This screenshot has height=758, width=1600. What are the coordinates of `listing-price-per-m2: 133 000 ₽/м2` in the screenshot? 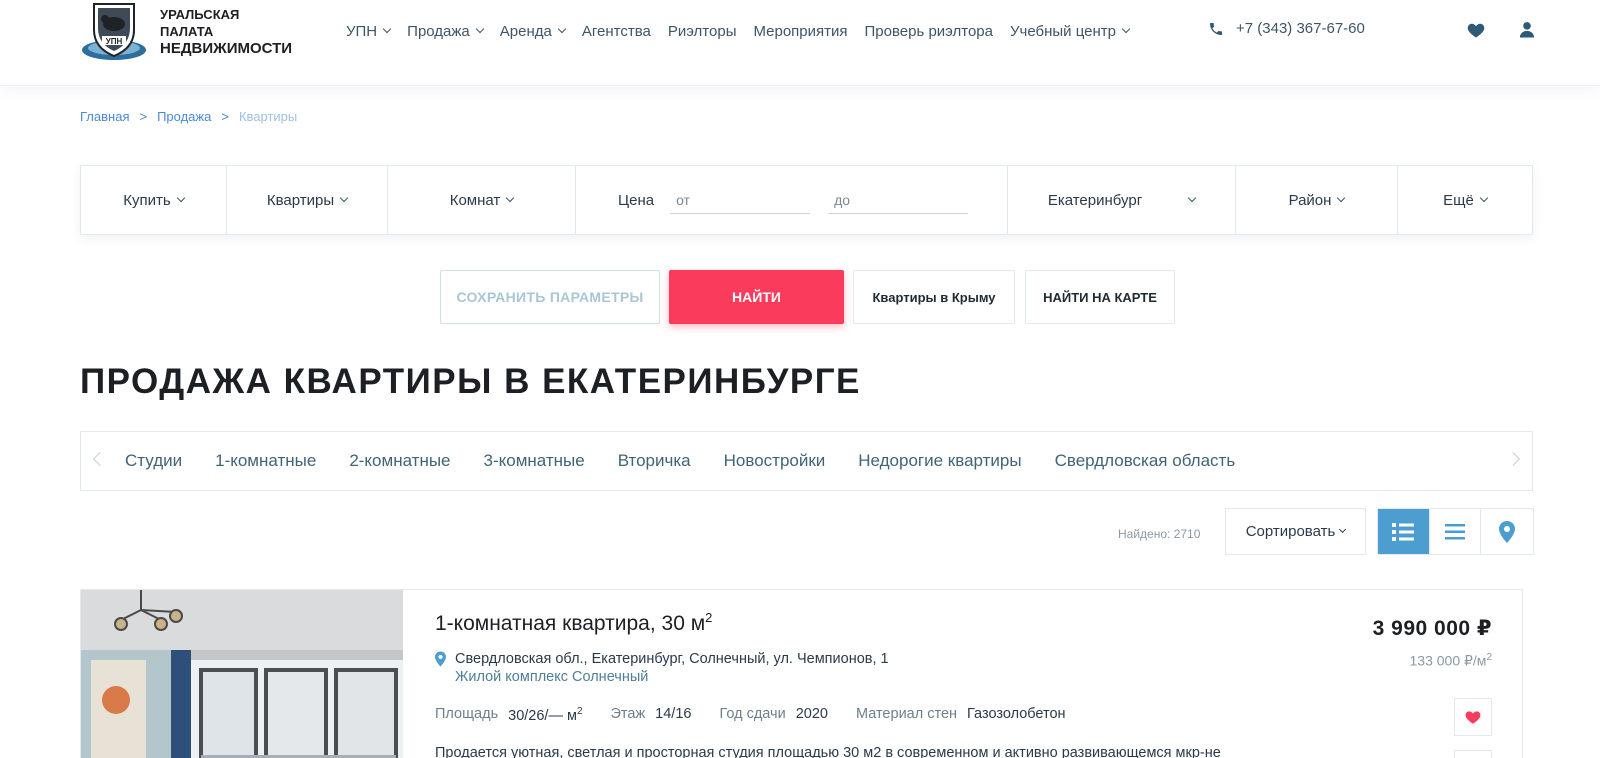 It's located at (1451, 661).